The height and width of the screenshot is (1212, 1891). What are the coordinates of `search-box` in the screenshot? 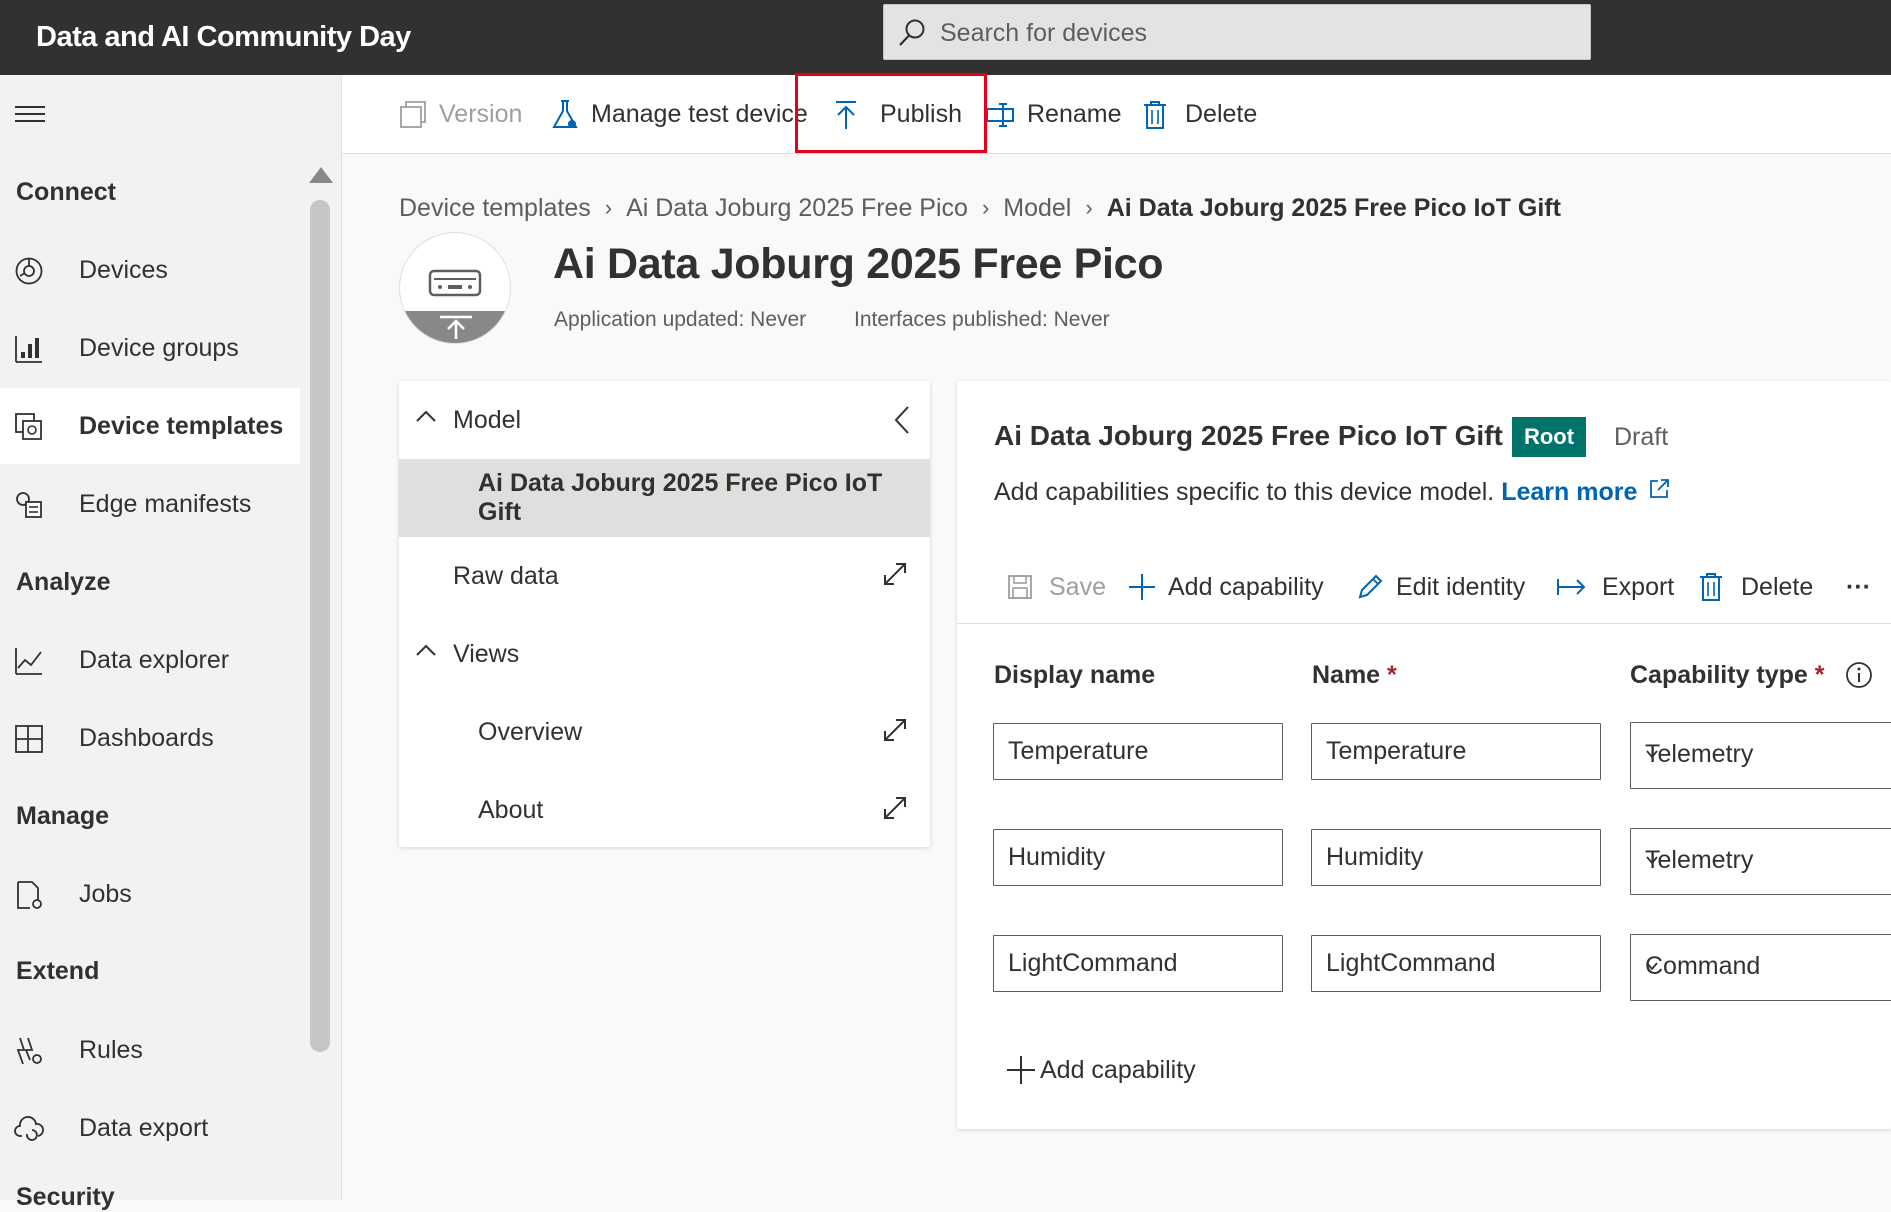 It's located at (1237, 32).